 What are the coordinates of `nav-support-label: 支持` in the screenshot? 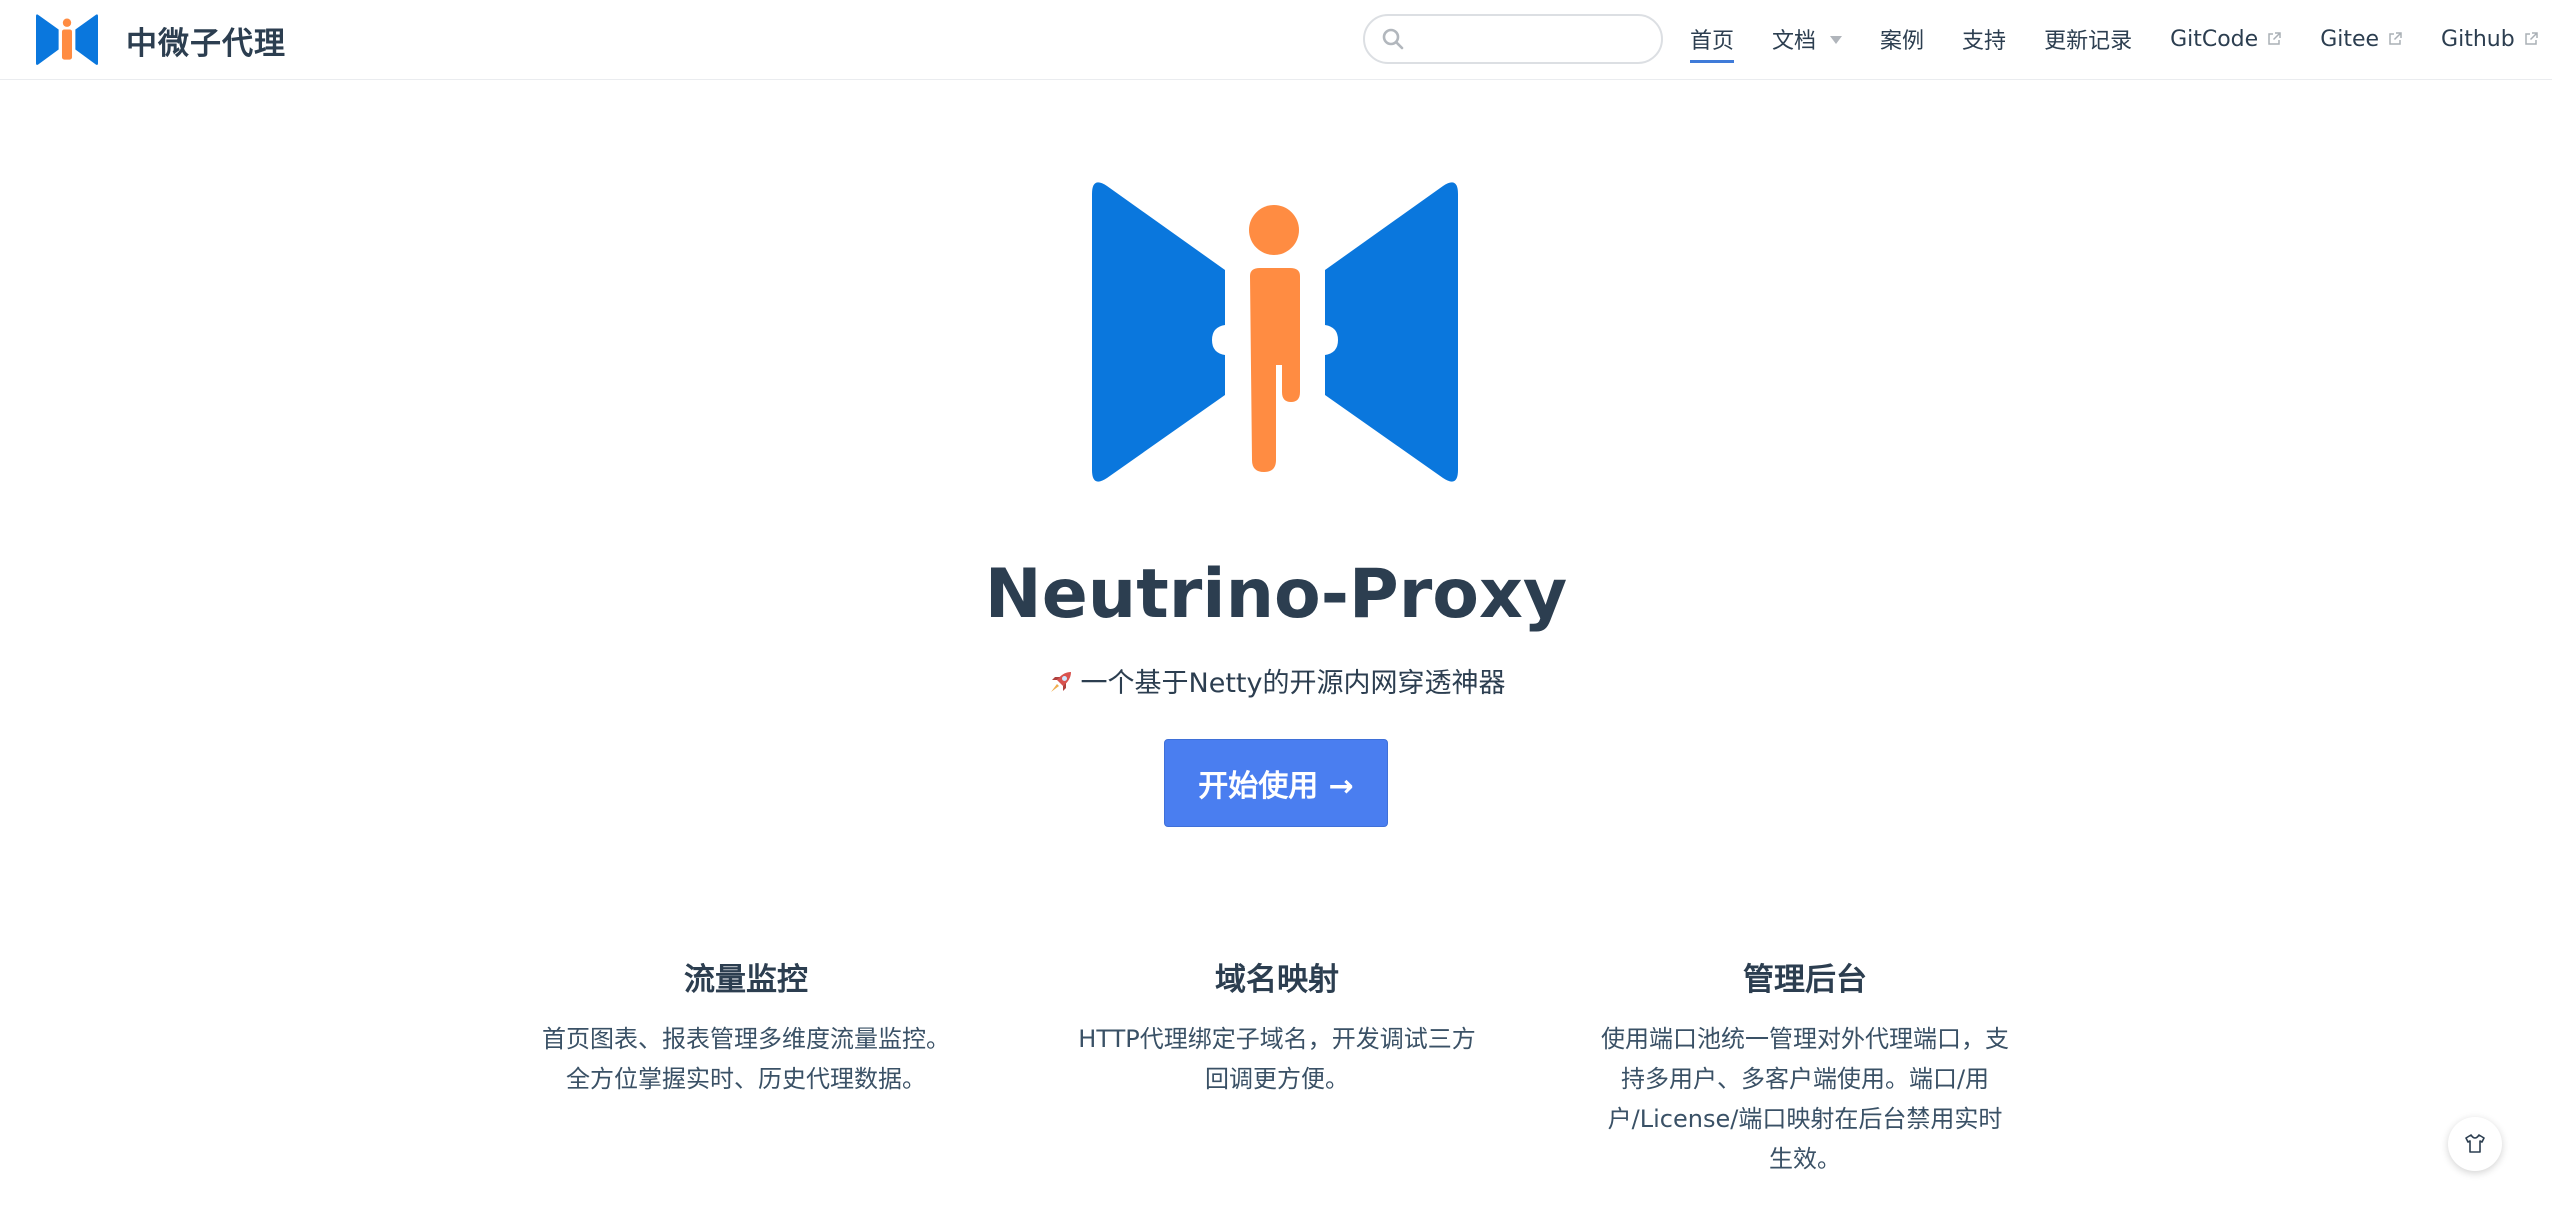 It's located at (1984, 41).